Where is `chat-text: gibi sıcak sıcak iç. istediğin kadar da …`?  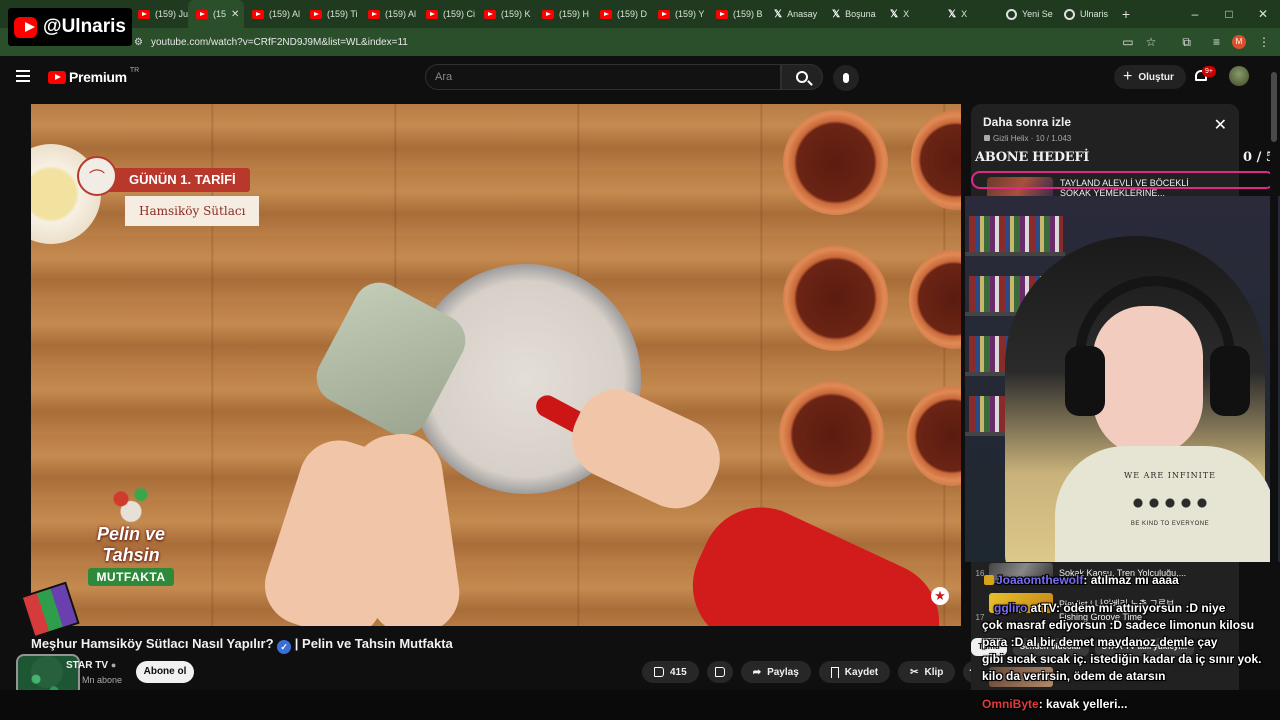 chat-text: gibi sıcak sıcak iç. istediğin kadar da … is located at coordinates (1122, 659).